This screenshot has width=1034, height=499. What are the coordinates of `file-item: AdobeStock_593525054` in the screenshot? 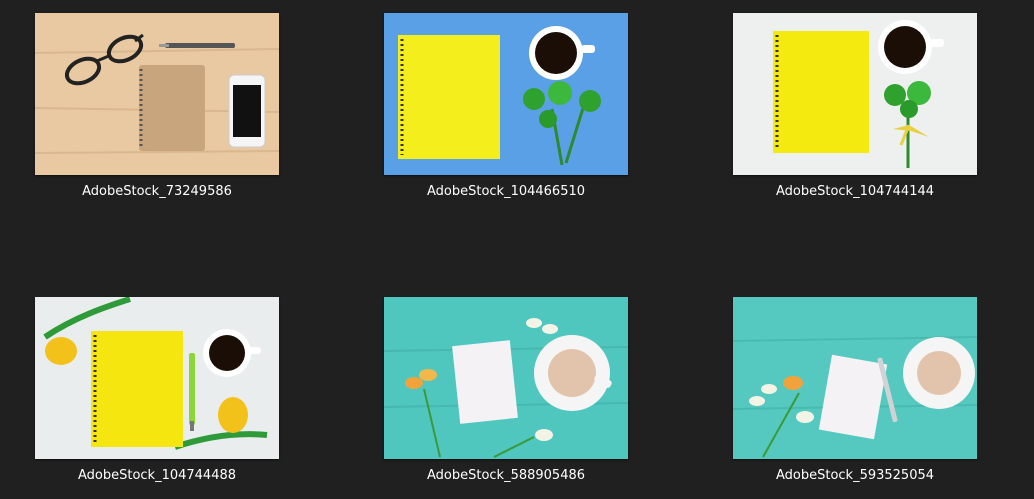 It's located at (855, 390).